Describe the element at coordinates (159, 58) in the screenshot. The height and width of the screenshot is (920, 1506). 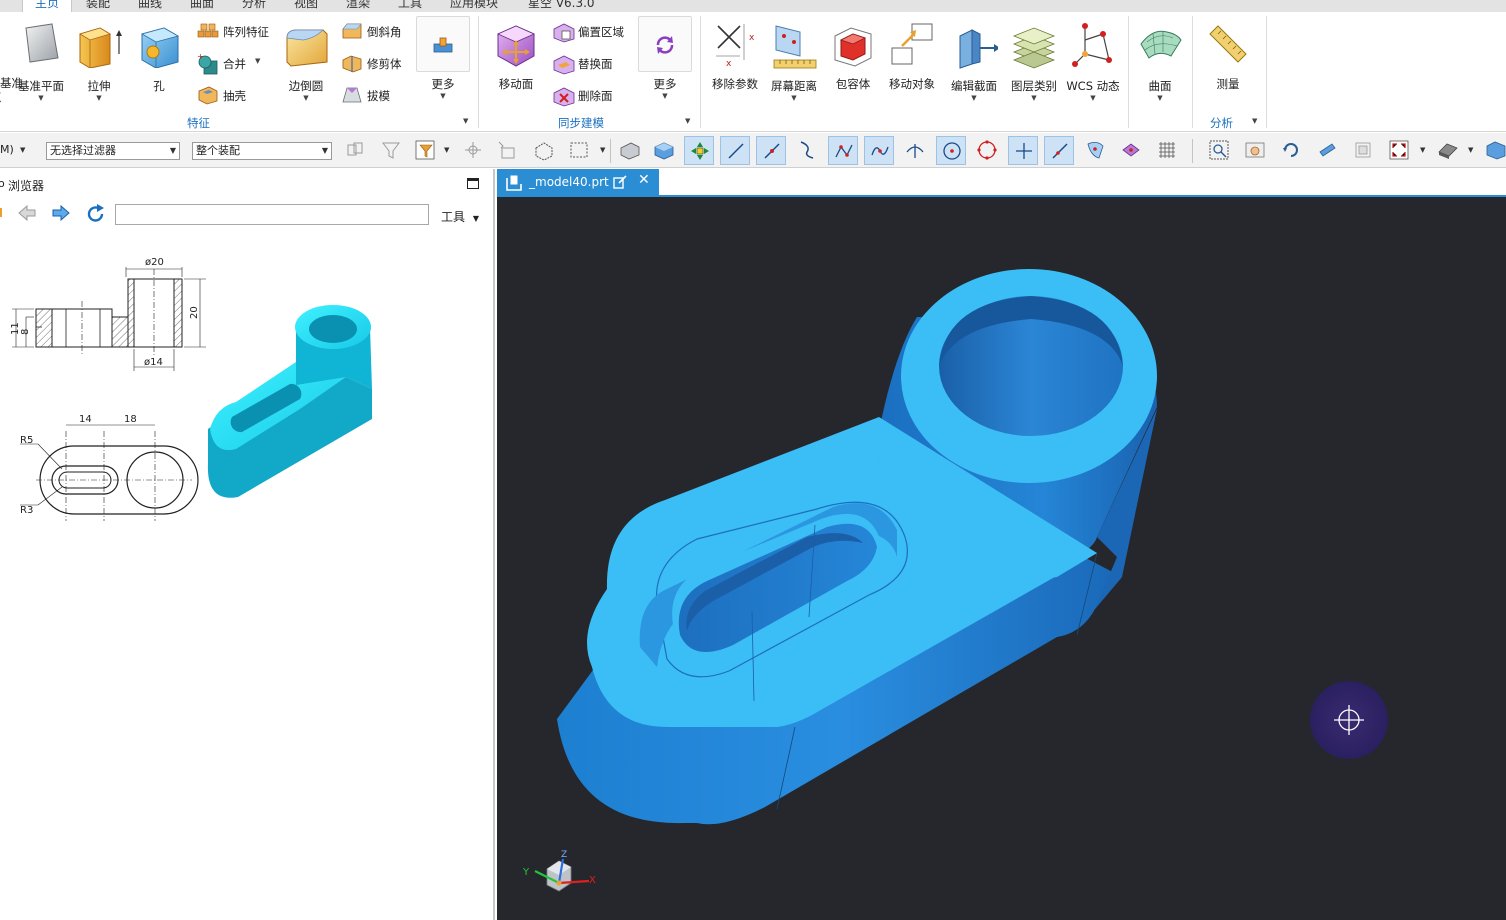
I see `hole-button: 孔` at that location.